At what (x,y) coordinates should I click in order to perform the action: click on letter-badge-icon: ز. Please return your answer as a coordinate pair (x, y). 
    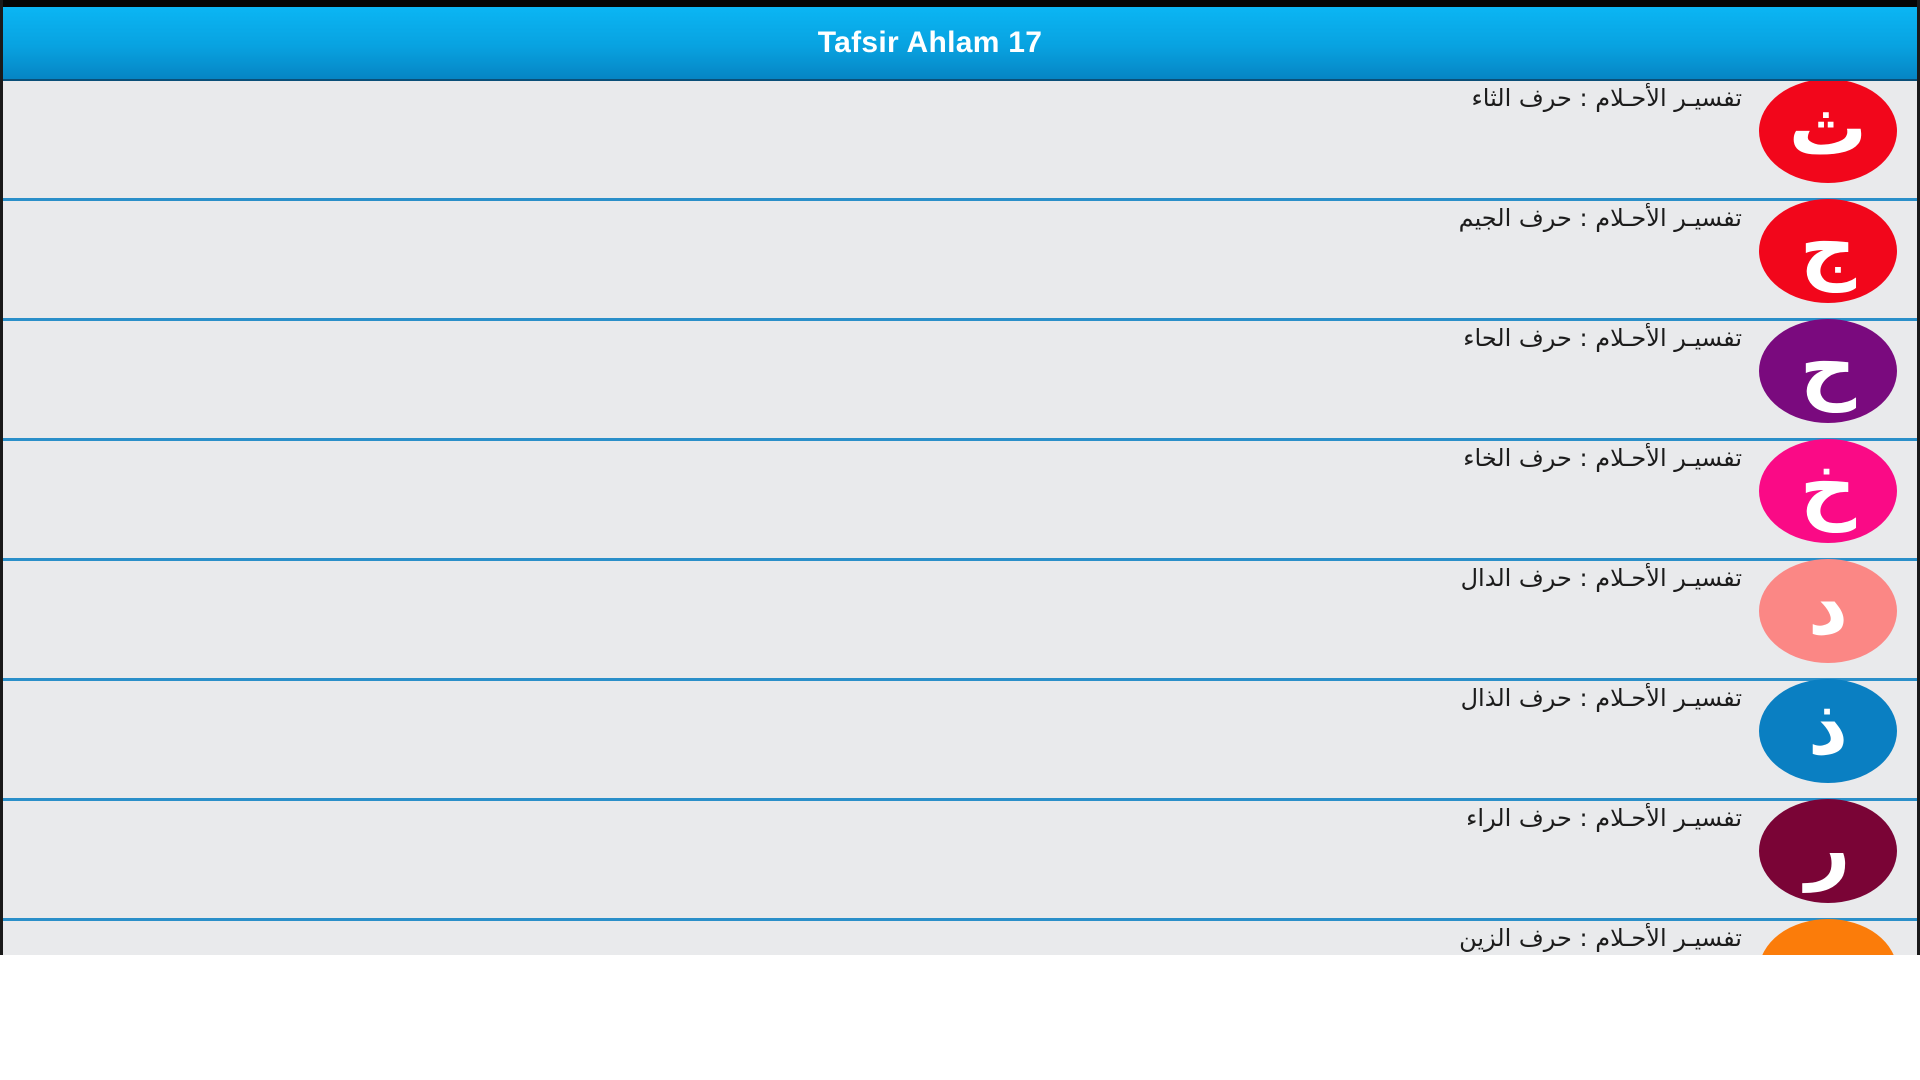
    Looking at the image, I should click on (1828, 937).